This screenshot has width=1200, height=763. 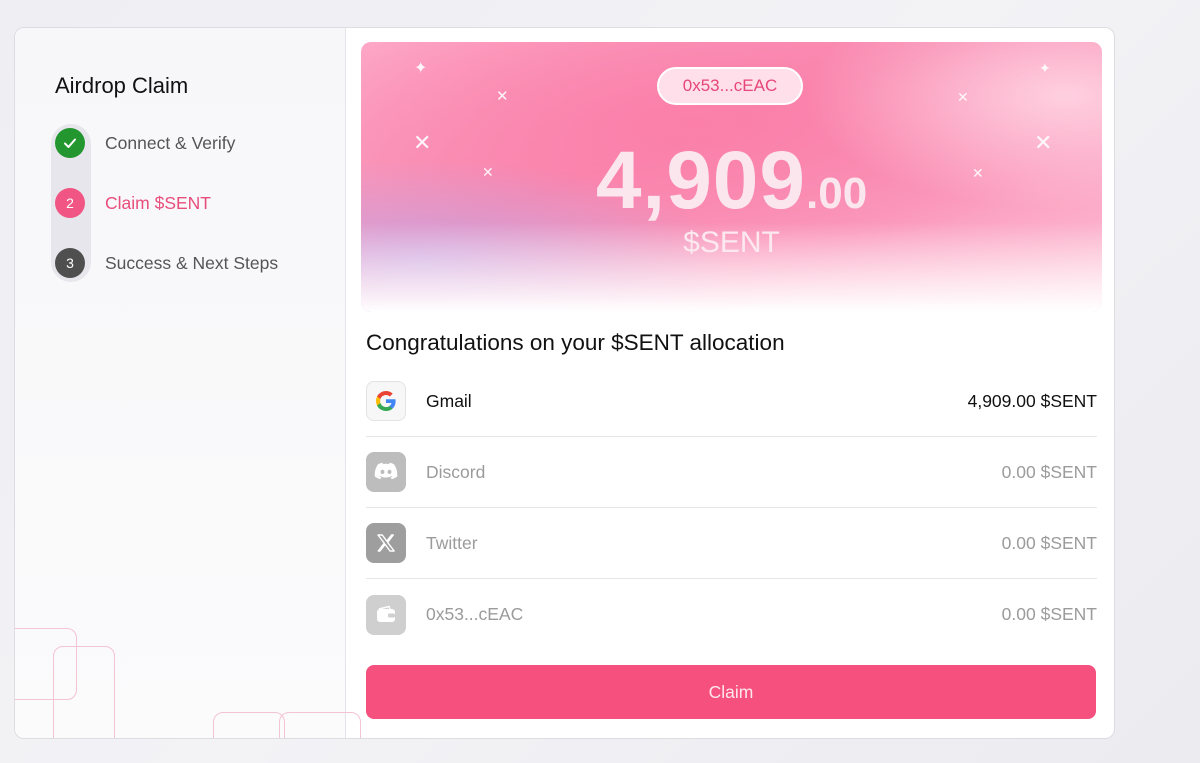 What do you see at coordinates (386, 614) in the screenshot?
I see `wallet-icon` at bounding box center [386, 614].